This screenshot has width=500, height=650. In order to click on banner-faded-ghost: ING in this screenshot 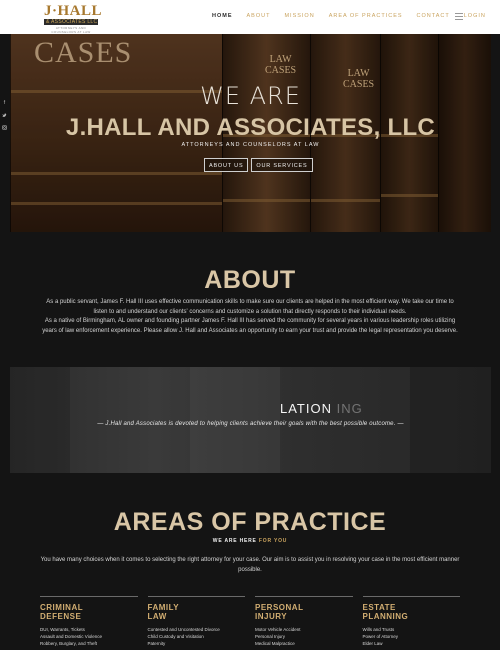, I will do `click(349, 408)`.